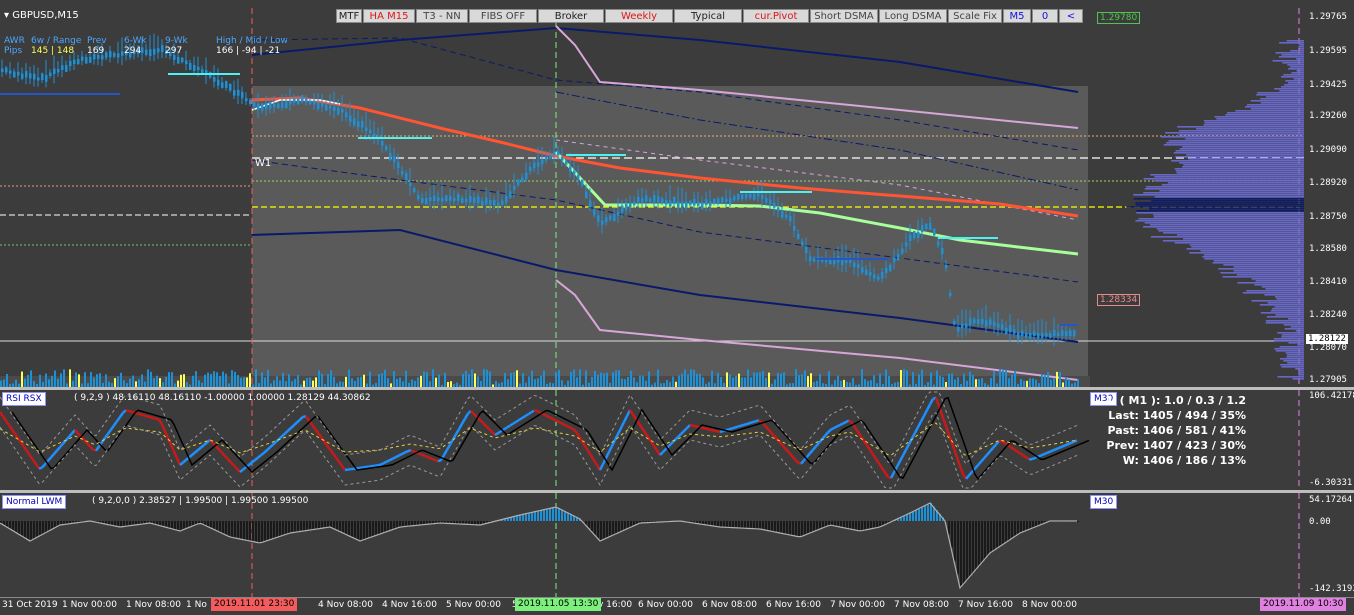 The height and width of the screenshot is (615, 1354). Describe the element at coordinates (389, 16) in the screenshot. I see `ha-m15-button: HA M15` at that location.